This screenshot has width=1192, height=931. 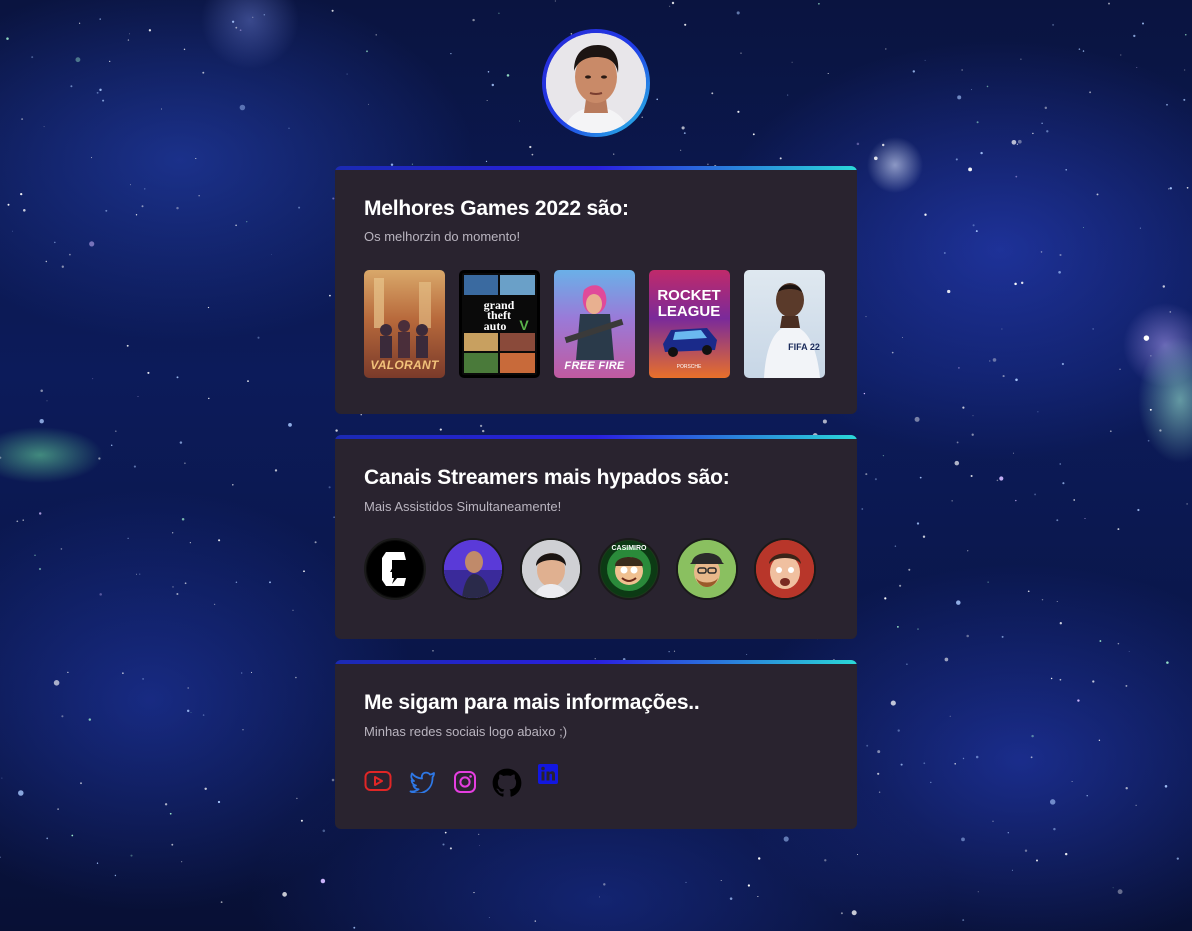 I want to click on gta-v-cover-art: grand theft auto V, so click(x=499, y=324).